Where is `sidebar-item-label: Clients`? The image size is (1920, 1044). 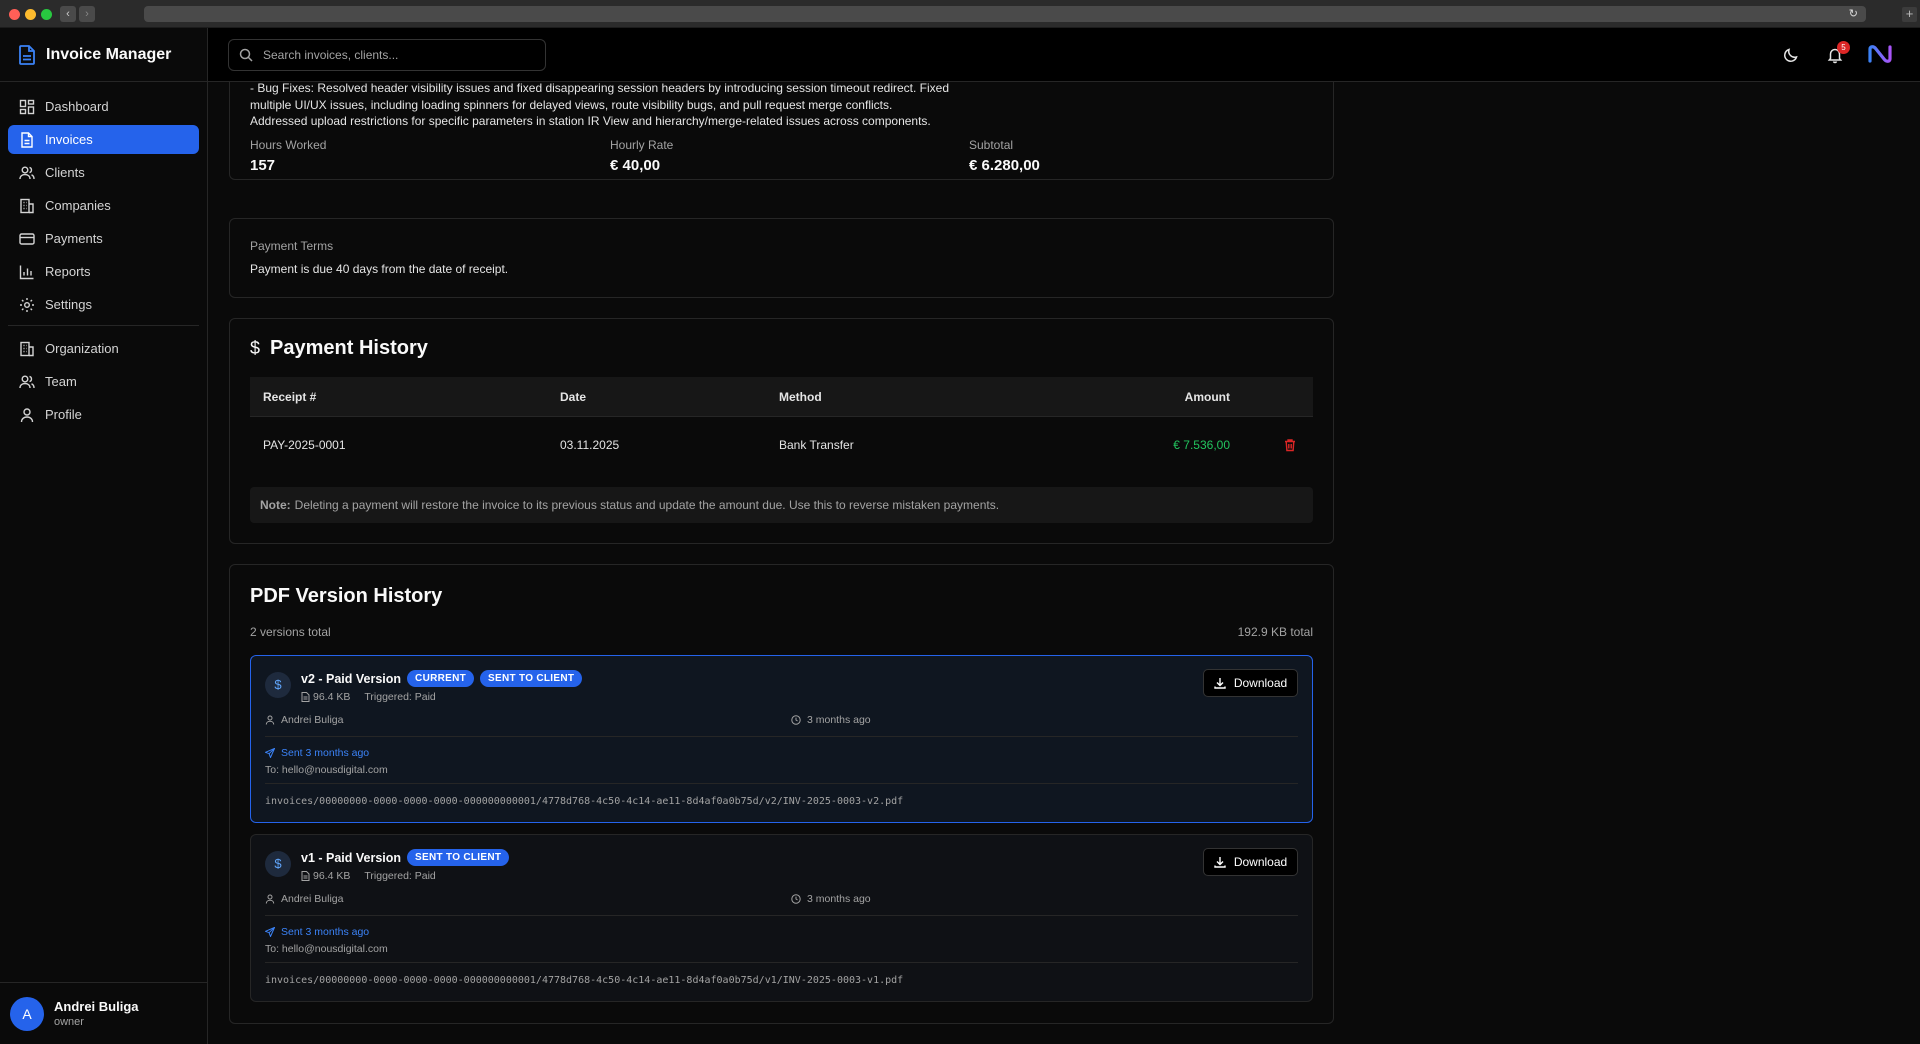
sidebar-item-label: Clients is located at coordinates (65, 172).